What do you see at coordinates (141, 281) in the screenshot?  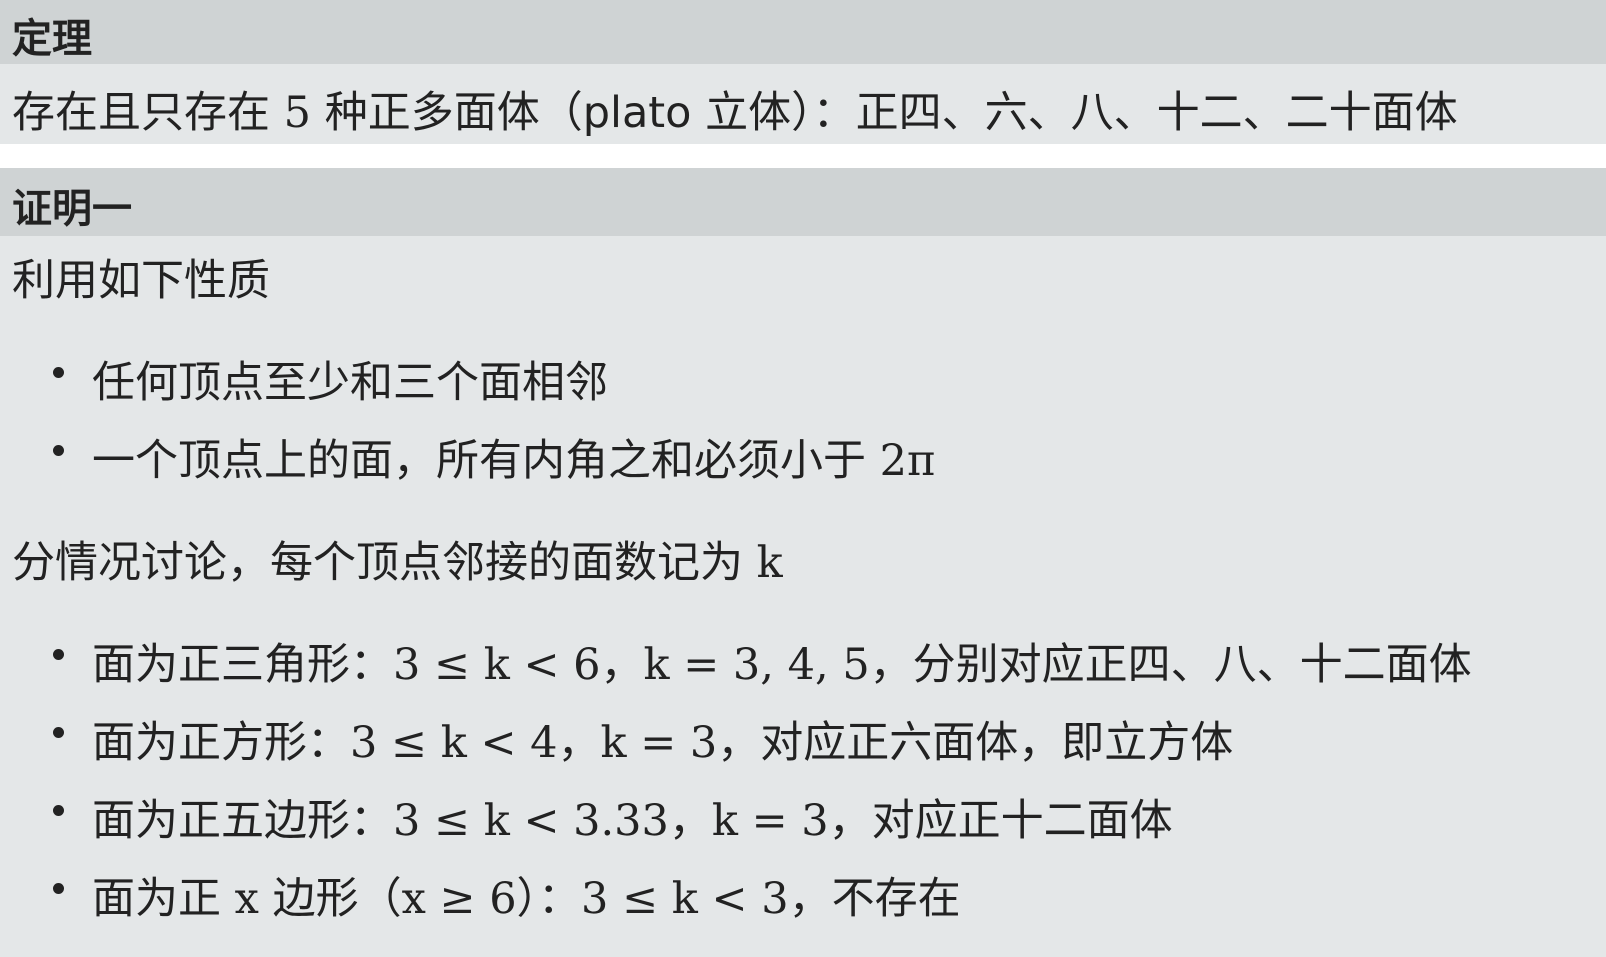 I see `proof-intro: 利用如下性质` at bounding box center [141, 281].